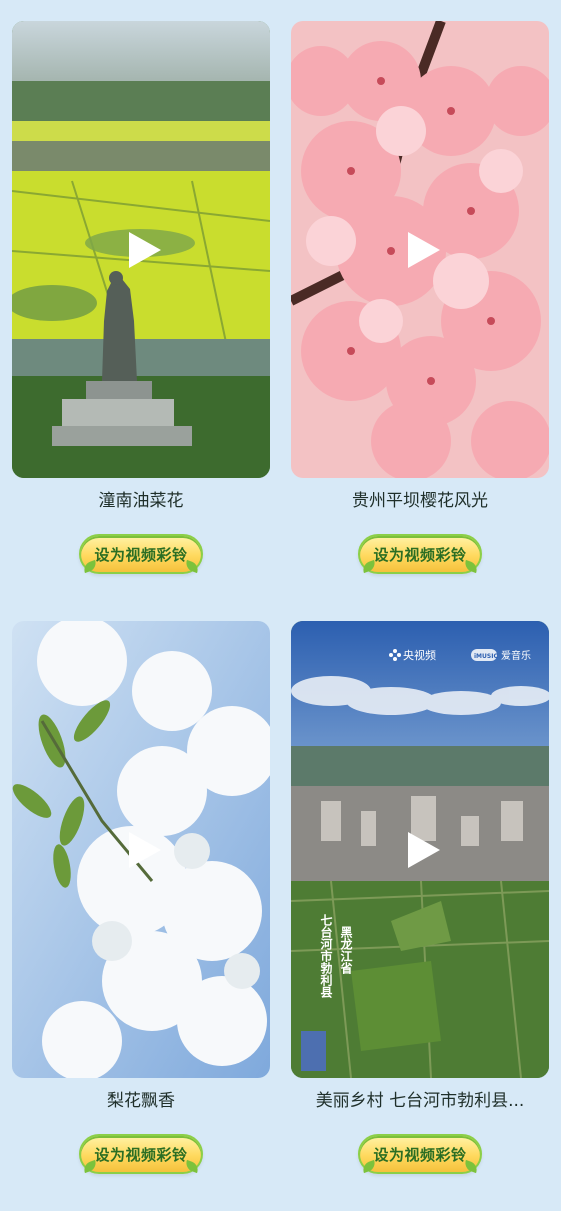 The width and height of the screenshot is (561, 1211). Describe the element at coordinates (419, 655) in the screenshot. I see `watermark-cctv: 央视频` at that location.